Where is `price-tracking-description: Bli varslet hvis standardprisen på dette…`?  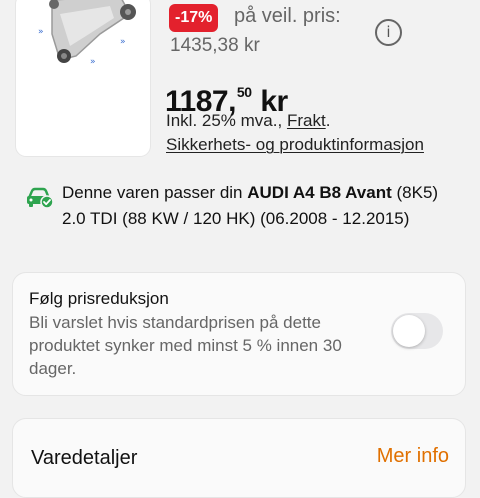
price-tracking-description: Bli varslet hvis standardprisen på dette… is located at coordinates (185, 345).